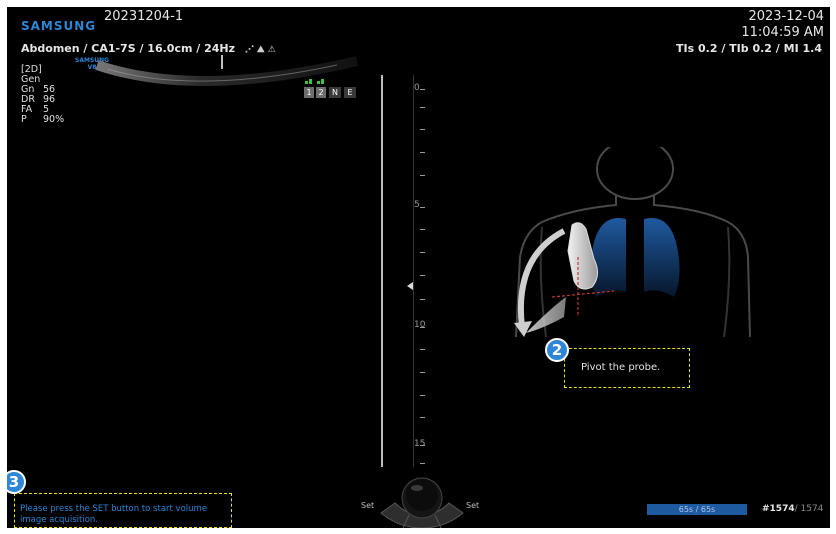 Image resolution: width=836 pixels, height=534 pixels. Describe the element at coordinates (43, 119) in the screenshot. I see `param-row: P 90%` at that location.